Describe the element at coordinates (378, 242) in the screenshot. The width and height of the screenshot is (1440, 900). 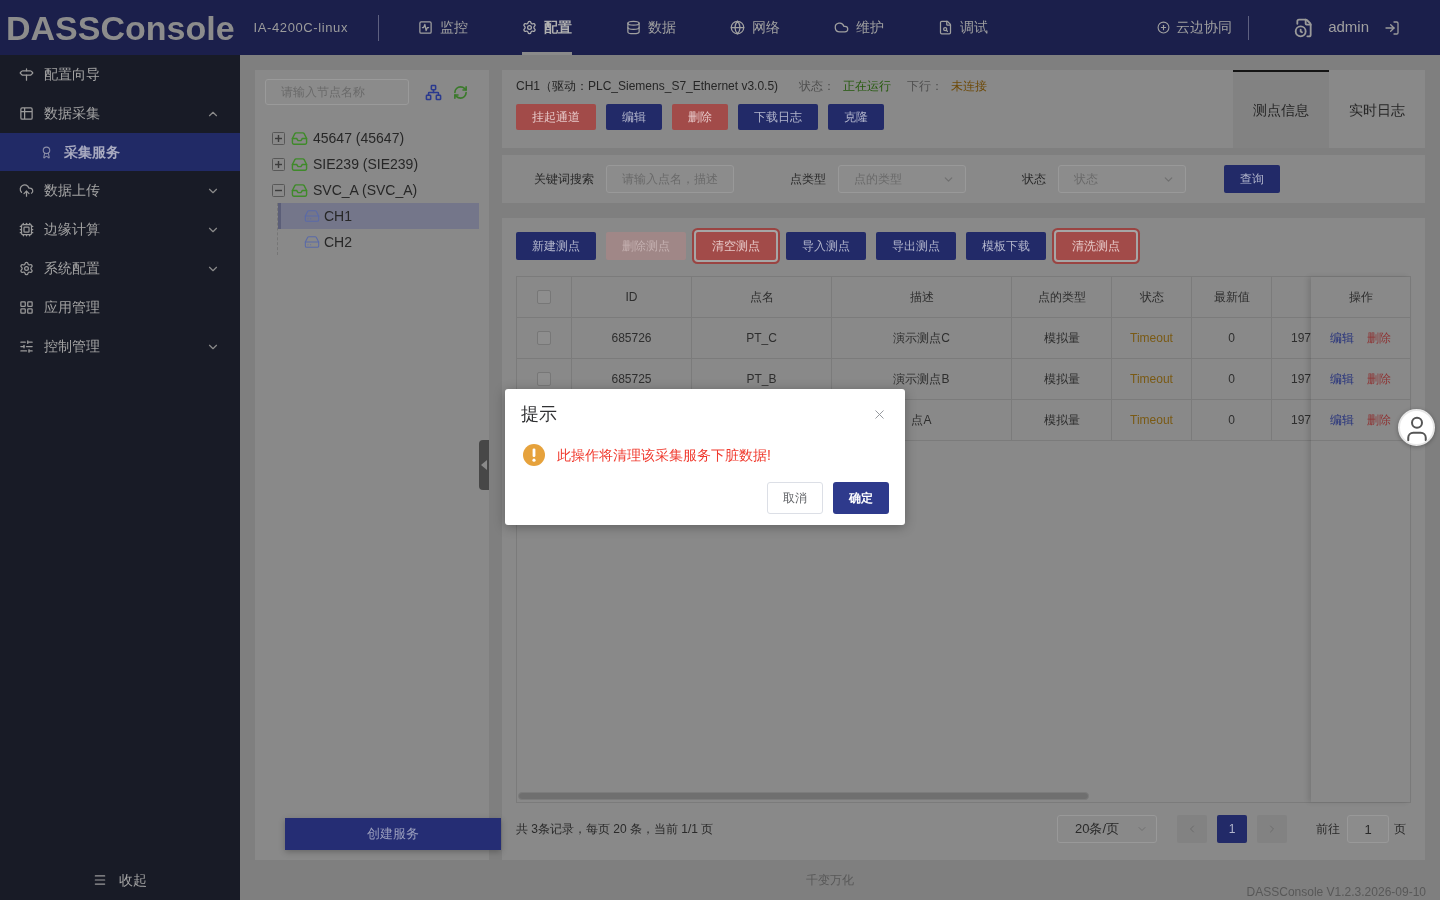
I see `tree-node: CH2` at that location.